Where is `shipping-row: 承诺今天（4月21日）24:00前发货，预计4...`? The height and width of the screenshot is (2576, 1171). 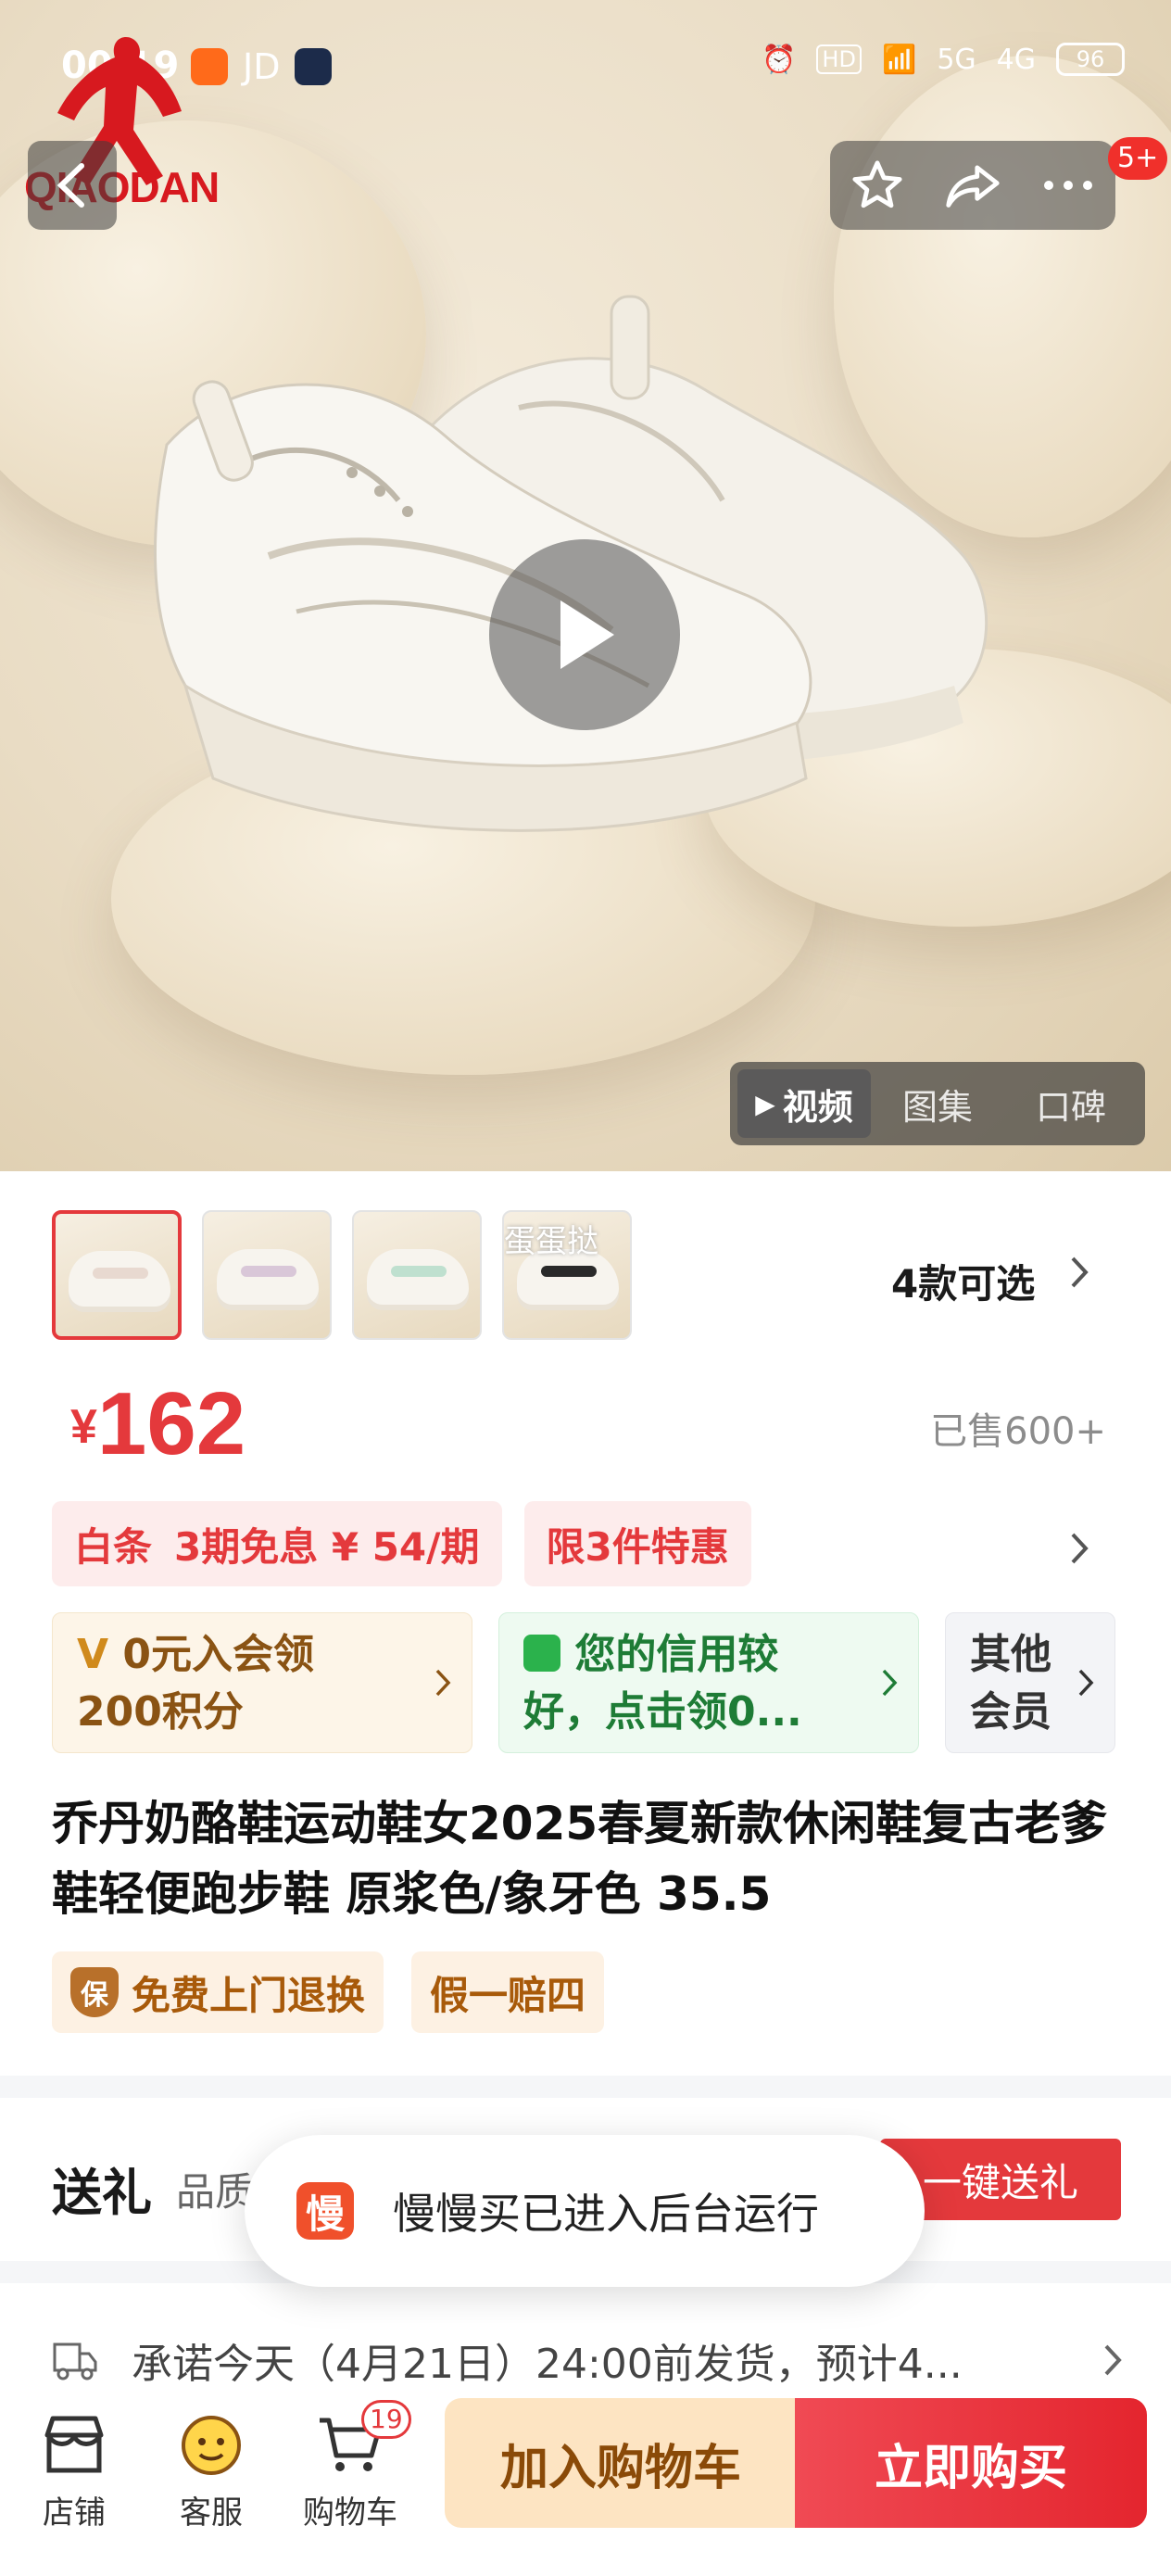 shipping-row: 承诺今天（4月21日）24:00前发货，预计4... is located at coordinates (590, 2360).